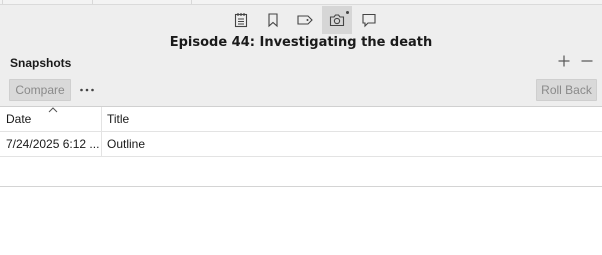  What do you see at coordinates (566, 90) in the screenshot?
I see `roll-back-button: Roll Back` at bounding box center [566, 90].